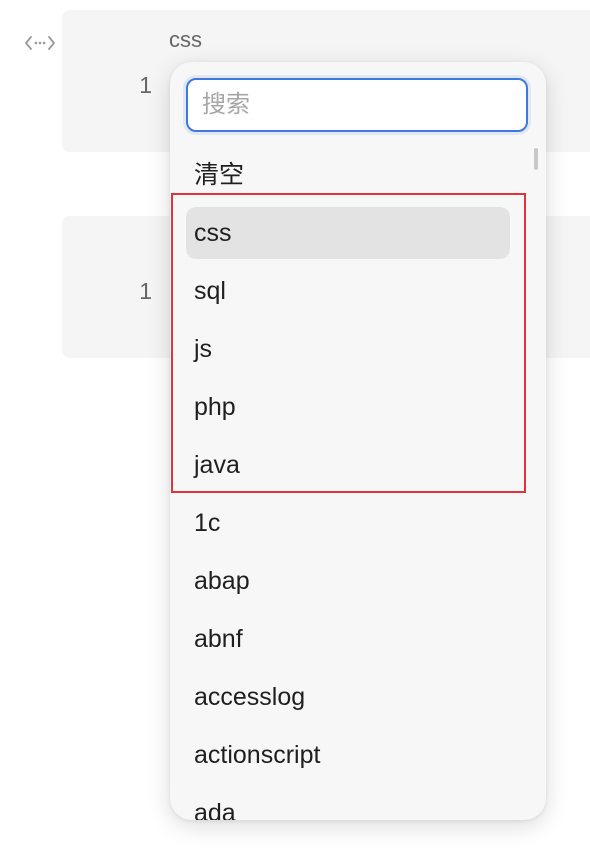 The height and width of the screenshot is (854, 590). I want to click on option-abnf: abnf, so click(358, 639).